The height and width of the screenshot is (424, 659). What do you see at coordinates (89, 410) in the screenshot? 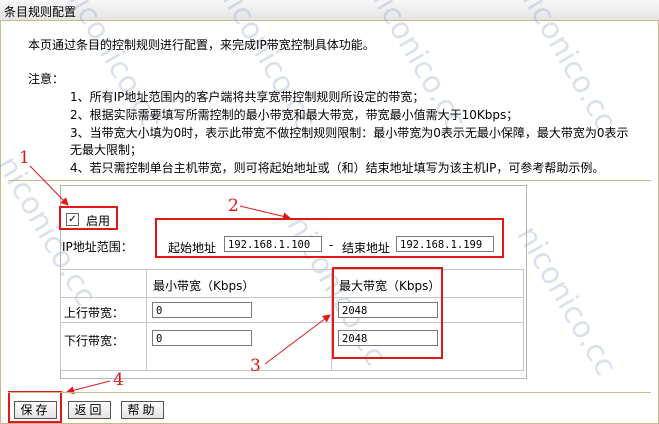
I see `back-button: 返回` at bounding box center [89, 410].